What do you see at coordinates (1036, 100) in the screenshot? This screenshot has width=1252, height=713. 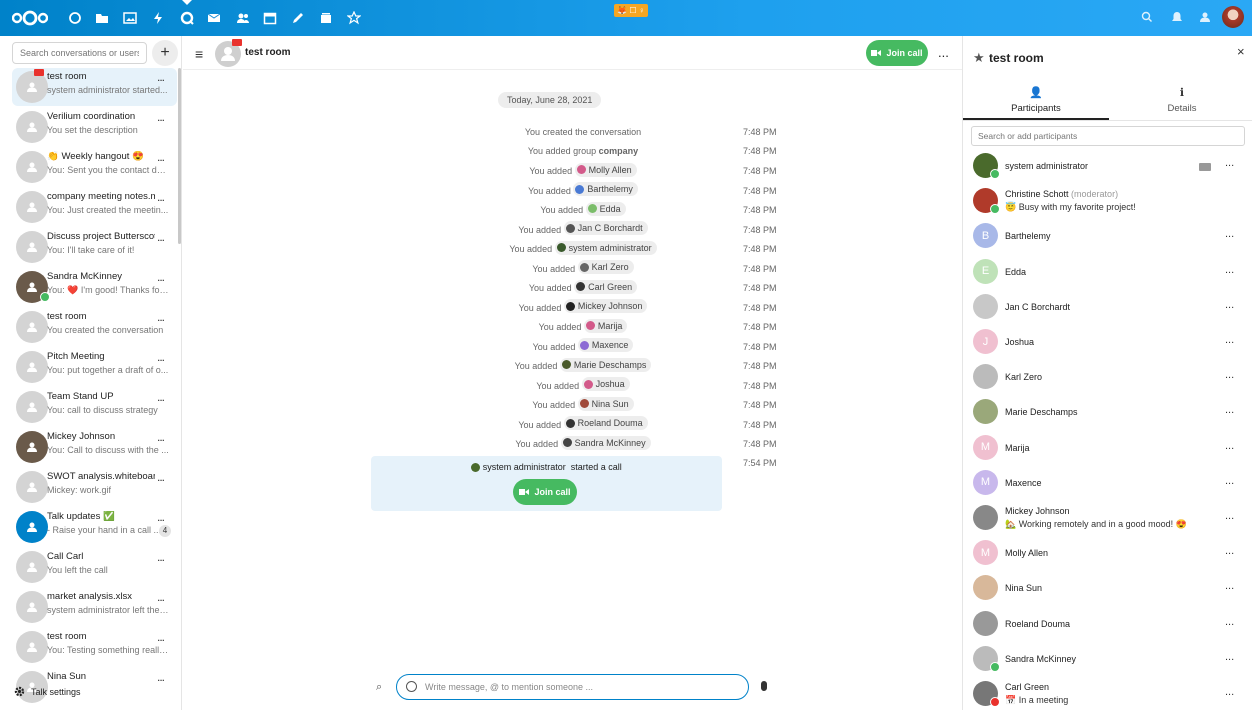 I see `tab-participants: 👤 Participants` at bounding box center [1036, 100].